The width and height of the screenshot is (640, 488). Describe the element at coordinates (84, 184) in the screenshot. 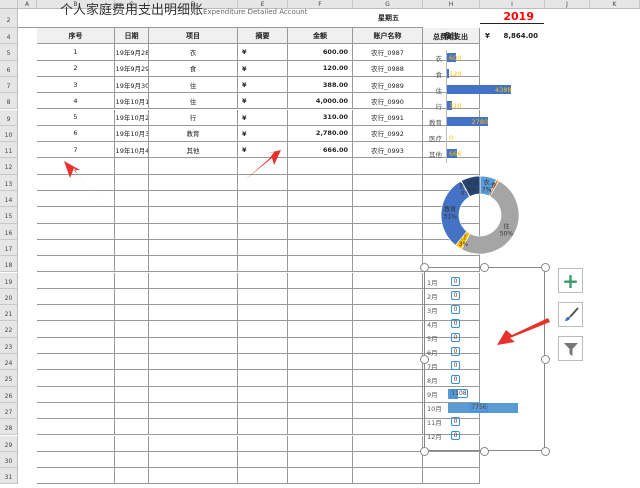

I see `red-arrow-date` at that location.